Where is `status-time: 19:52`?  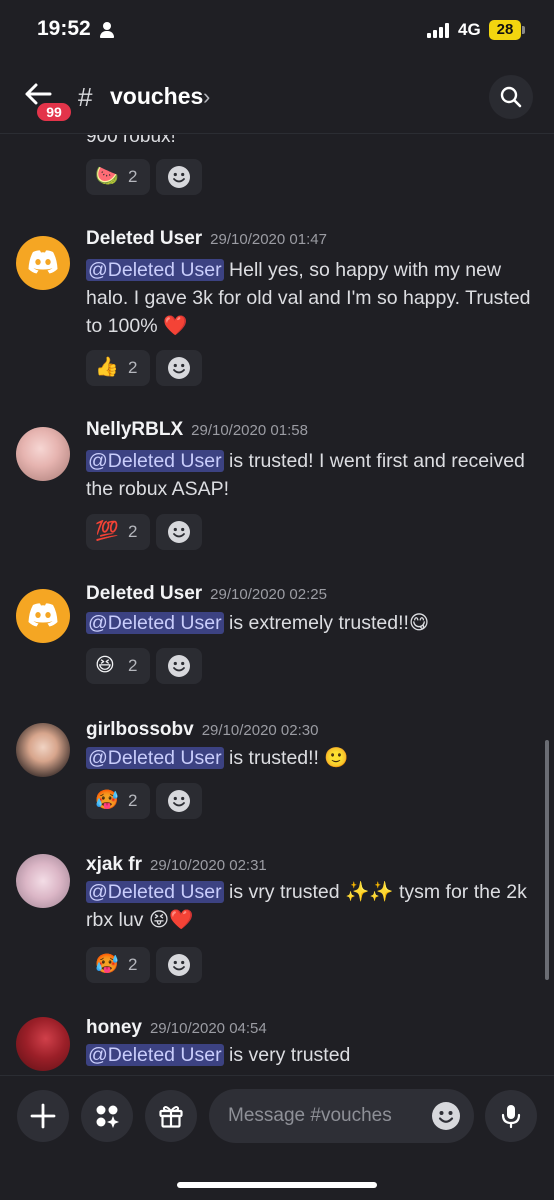
status-time: 19:52 is located at coordinates (64, 28).